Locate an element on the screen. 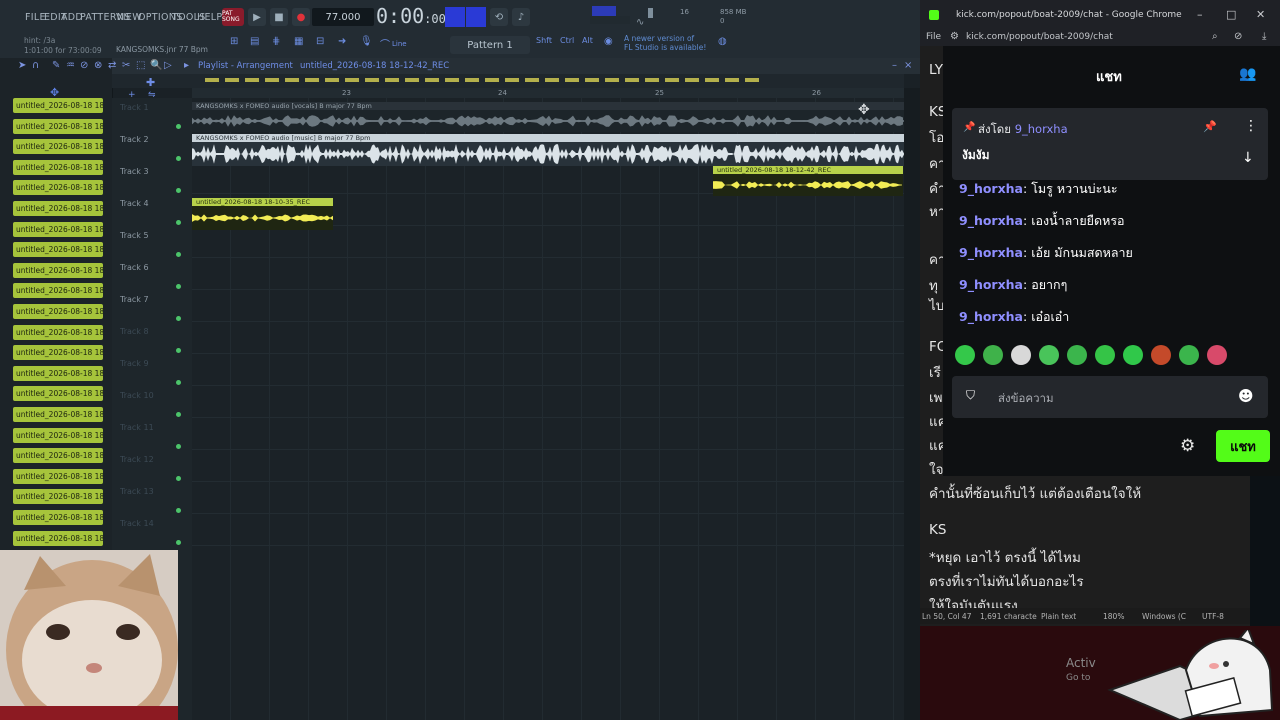  line-mode-icon: ⌒ is located at coordinates (385, 43).